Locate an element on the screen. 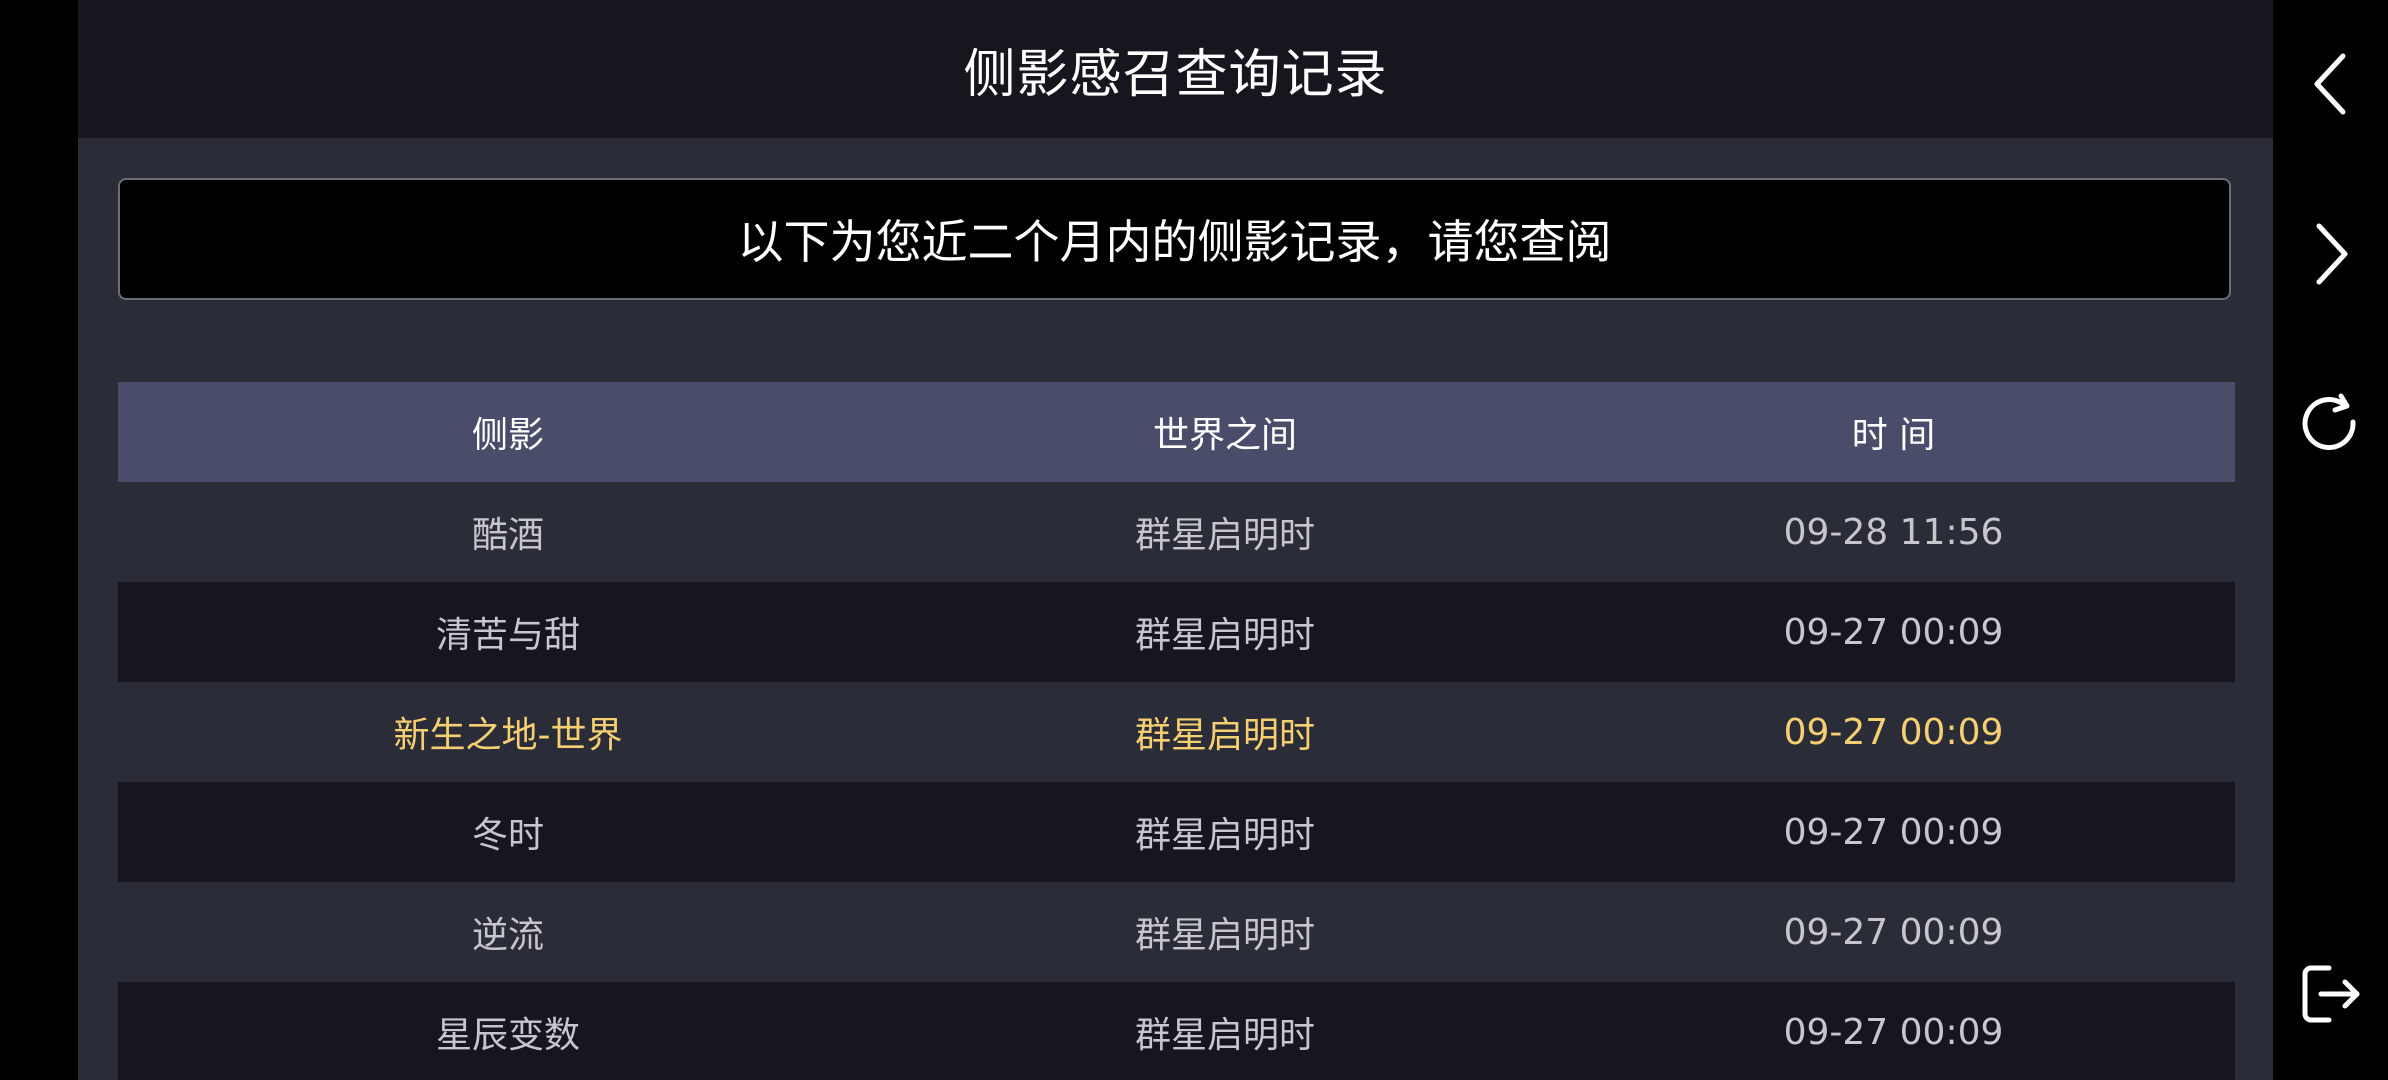  header-bar: 侧影感召查询记录 is located at coordinates (1175, 69).